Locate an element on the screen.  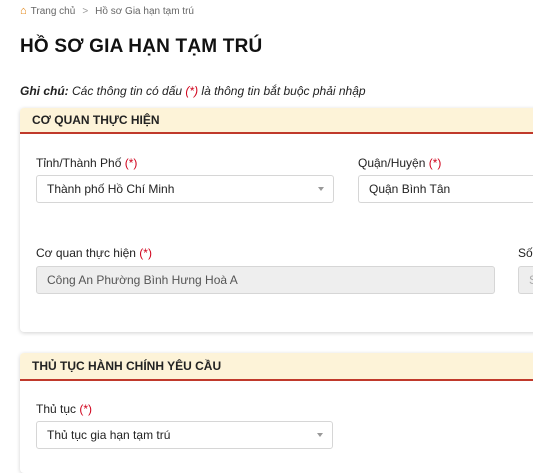
province-label: Tỉnh/Thành Phố (*) is located at coordinates (86, 163).